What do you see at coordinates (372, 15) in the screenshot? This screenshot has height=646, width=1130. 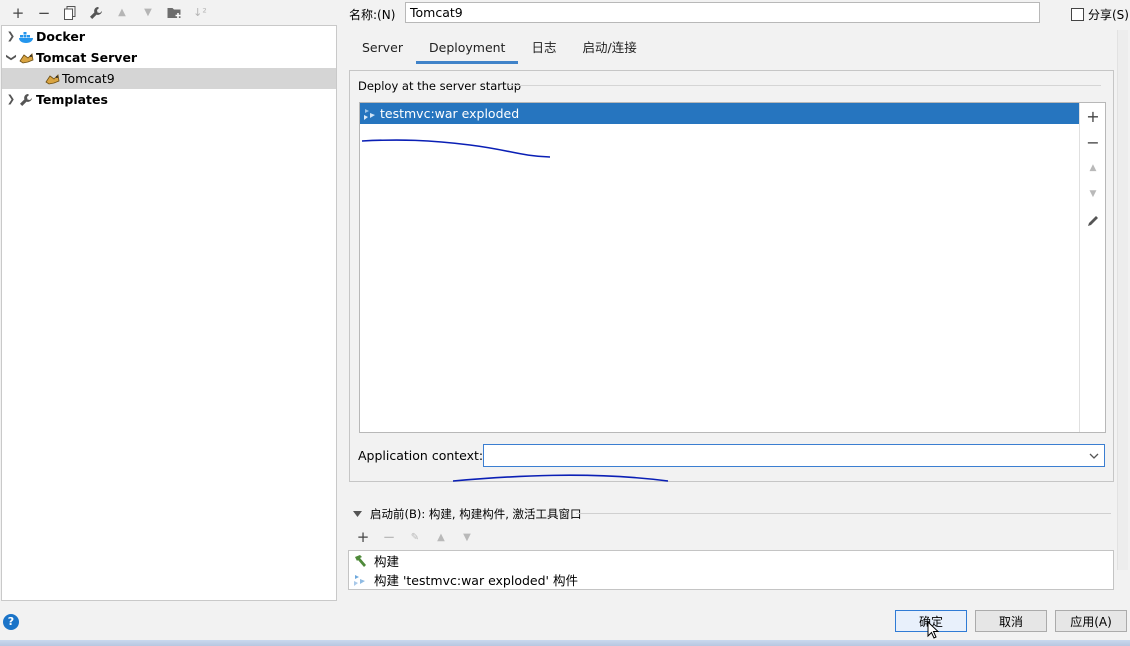 I see `name-label: 名称:(N)` at bounding box center [372, 15].